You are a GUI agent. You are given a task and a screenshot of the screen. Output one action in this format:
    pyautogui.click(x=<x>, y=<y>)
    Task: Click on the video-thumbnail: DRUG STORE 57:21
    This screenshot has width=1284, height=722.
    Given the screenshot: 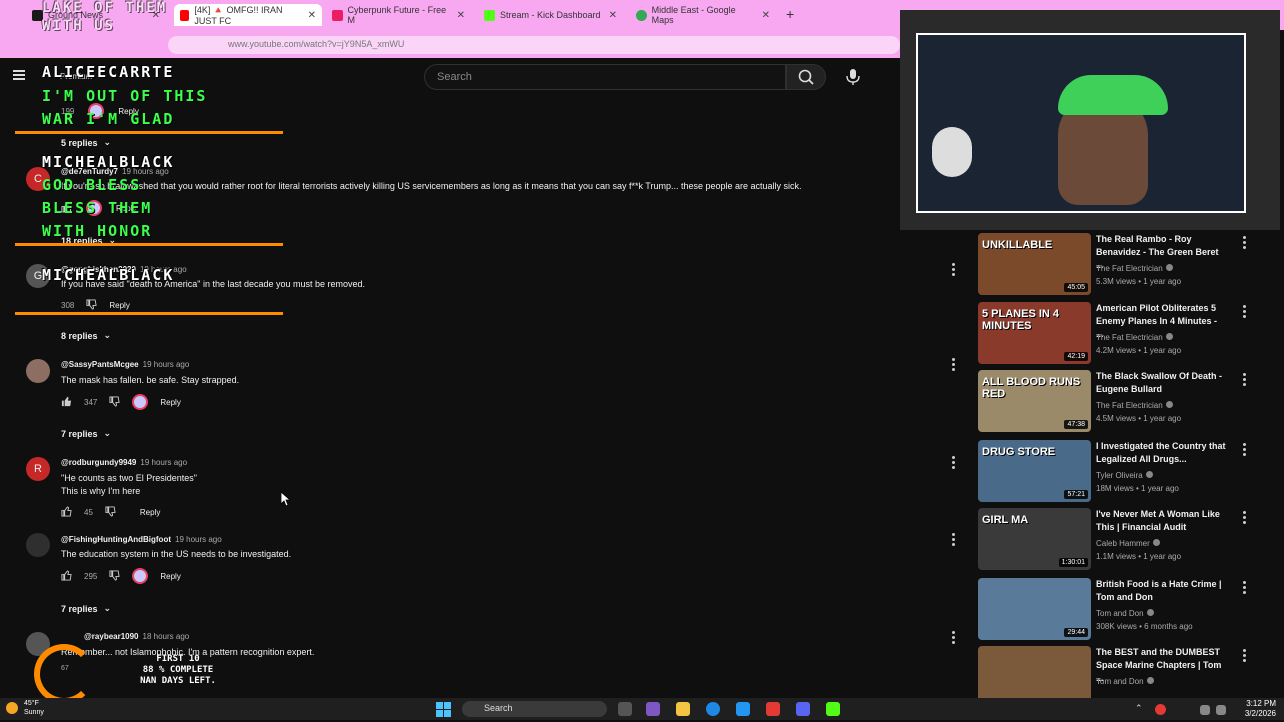 What is the action you would take?
    pyautogui.click(x=1034, y=471)
    